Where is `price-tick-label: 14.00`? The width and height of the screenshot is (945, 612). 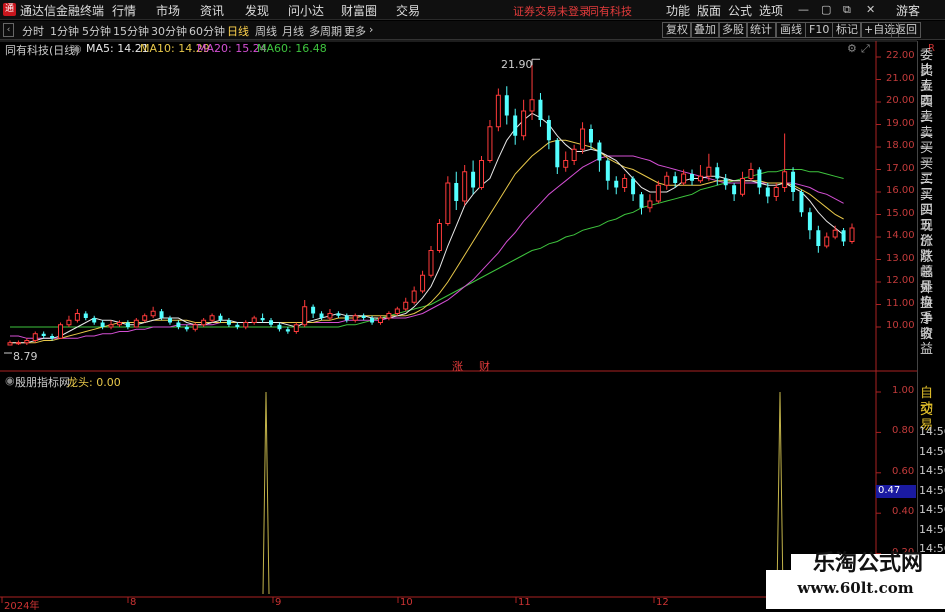
price-tick-label: 14.00 is located at coordinates (900, 235).